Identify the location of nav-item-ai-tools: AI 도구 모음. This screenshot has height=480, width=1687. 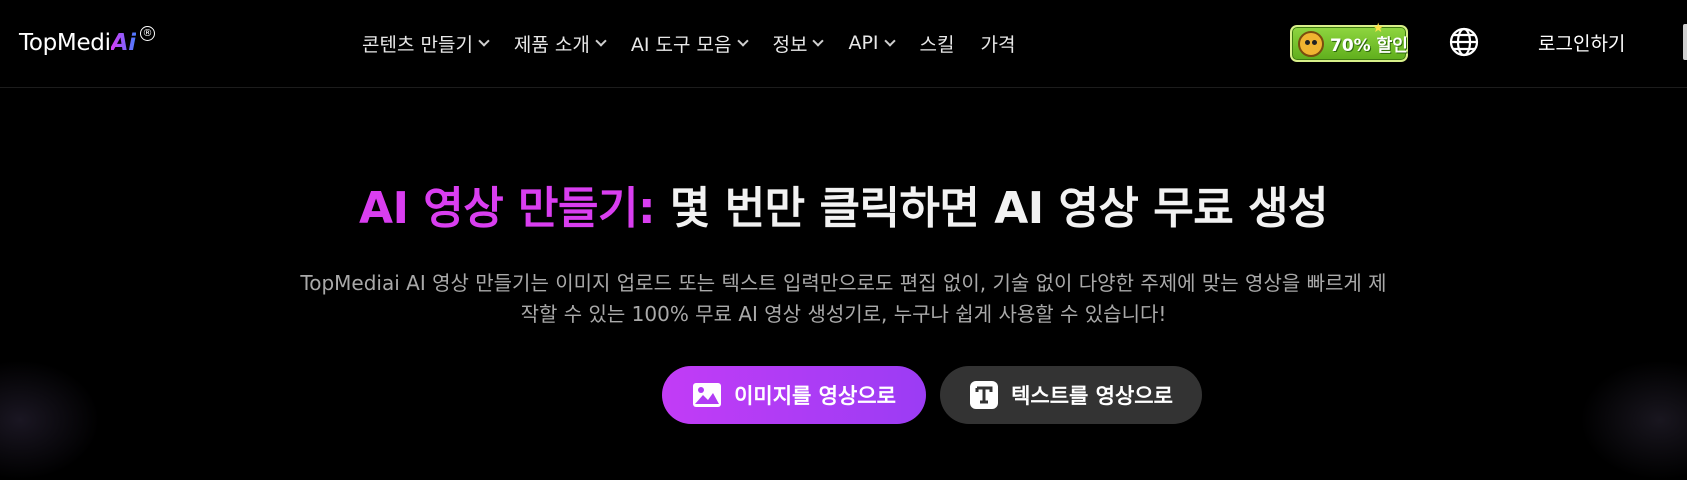
(689, 43).